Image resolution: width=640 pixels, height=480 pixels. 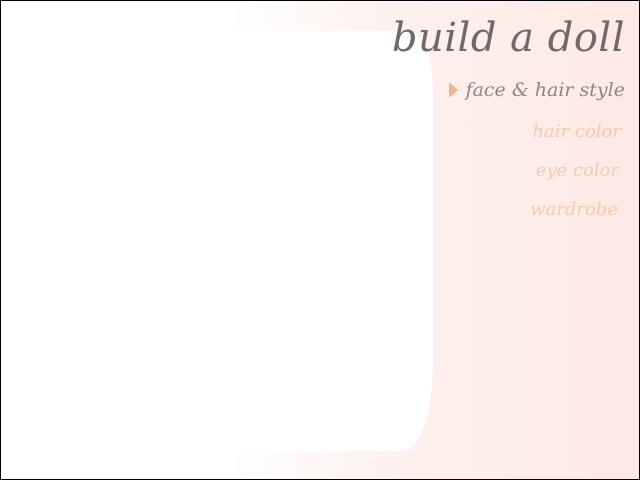 What do you see at coordinates (508, 38) in the screenshot?
I see `app-title: build a doll` at bounding box center [508, 38].